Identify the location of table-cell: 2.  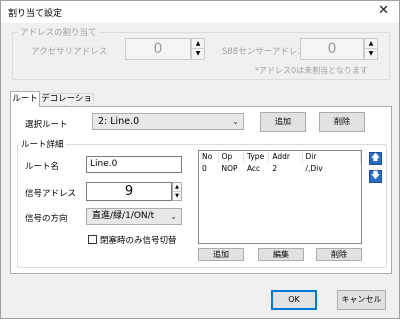
(275, 168).